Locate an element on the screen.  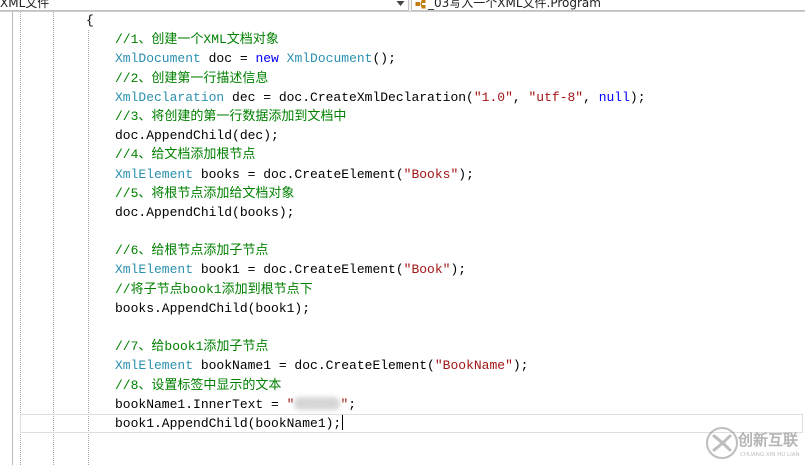
code-text: ; is located at coordinates (352, 404).